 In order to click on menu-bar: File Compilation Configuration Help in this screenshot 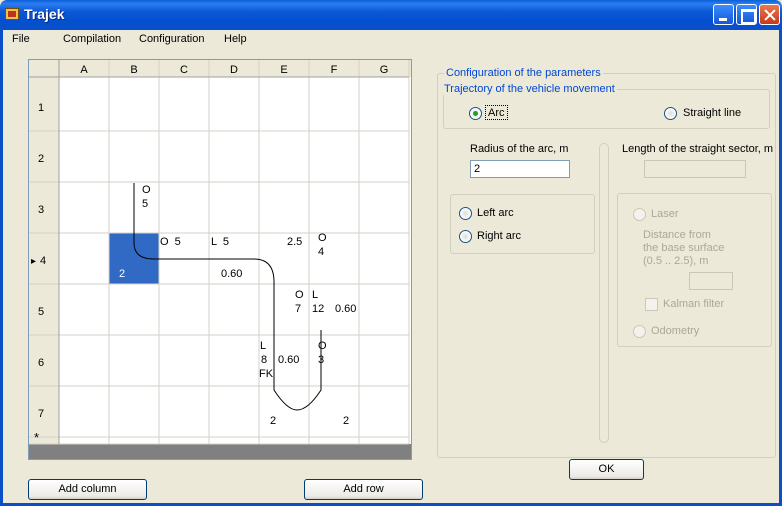, I will do `click(391, 40)`.